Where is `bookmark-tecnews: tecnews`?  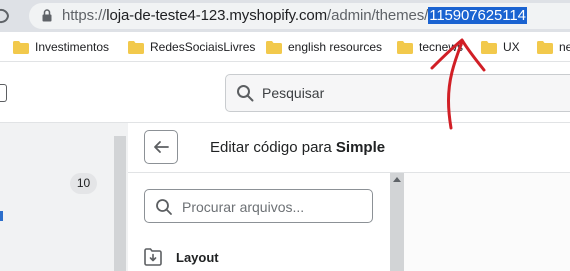 bookmark-tecnews: tecnews is located at coordinates (430, 47).